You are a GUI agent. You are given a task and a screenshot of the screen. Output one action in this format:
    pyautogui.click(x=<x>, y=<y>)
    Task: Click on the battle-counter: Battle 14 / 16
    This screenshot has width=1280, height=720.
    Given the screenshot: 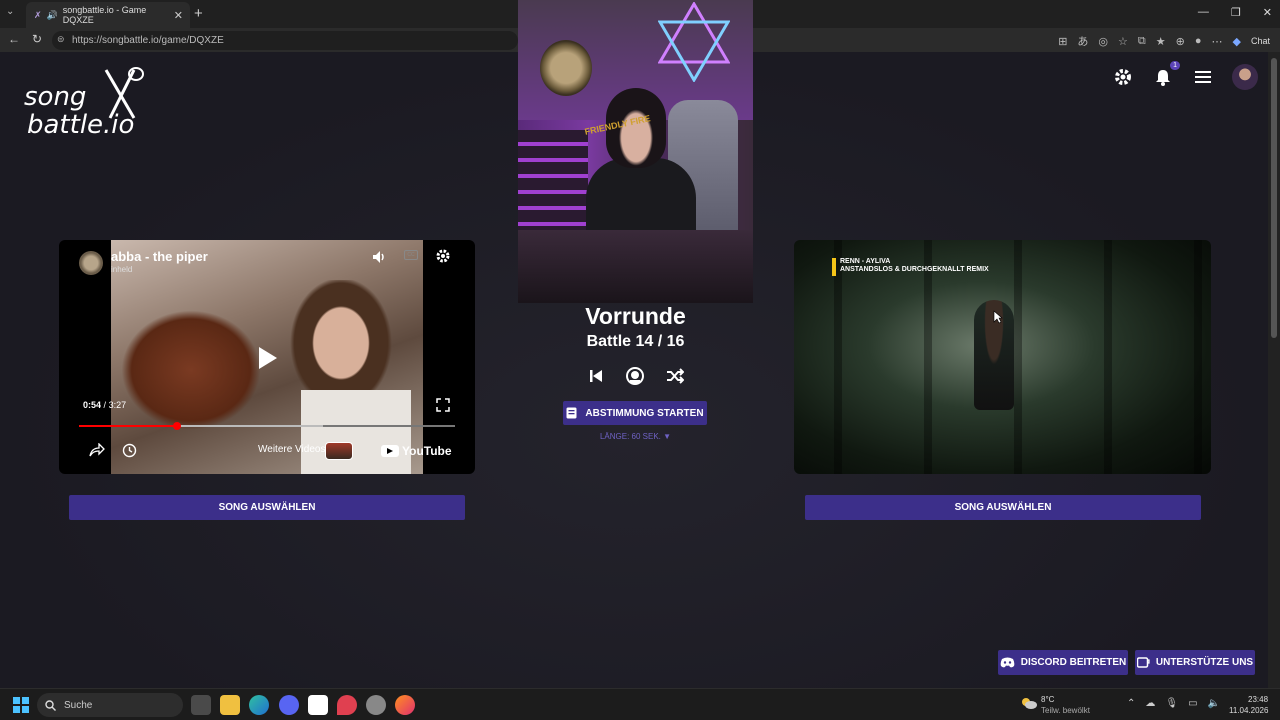 What is the action you would take?
    pyautogui.click(x=635, y=341)
    